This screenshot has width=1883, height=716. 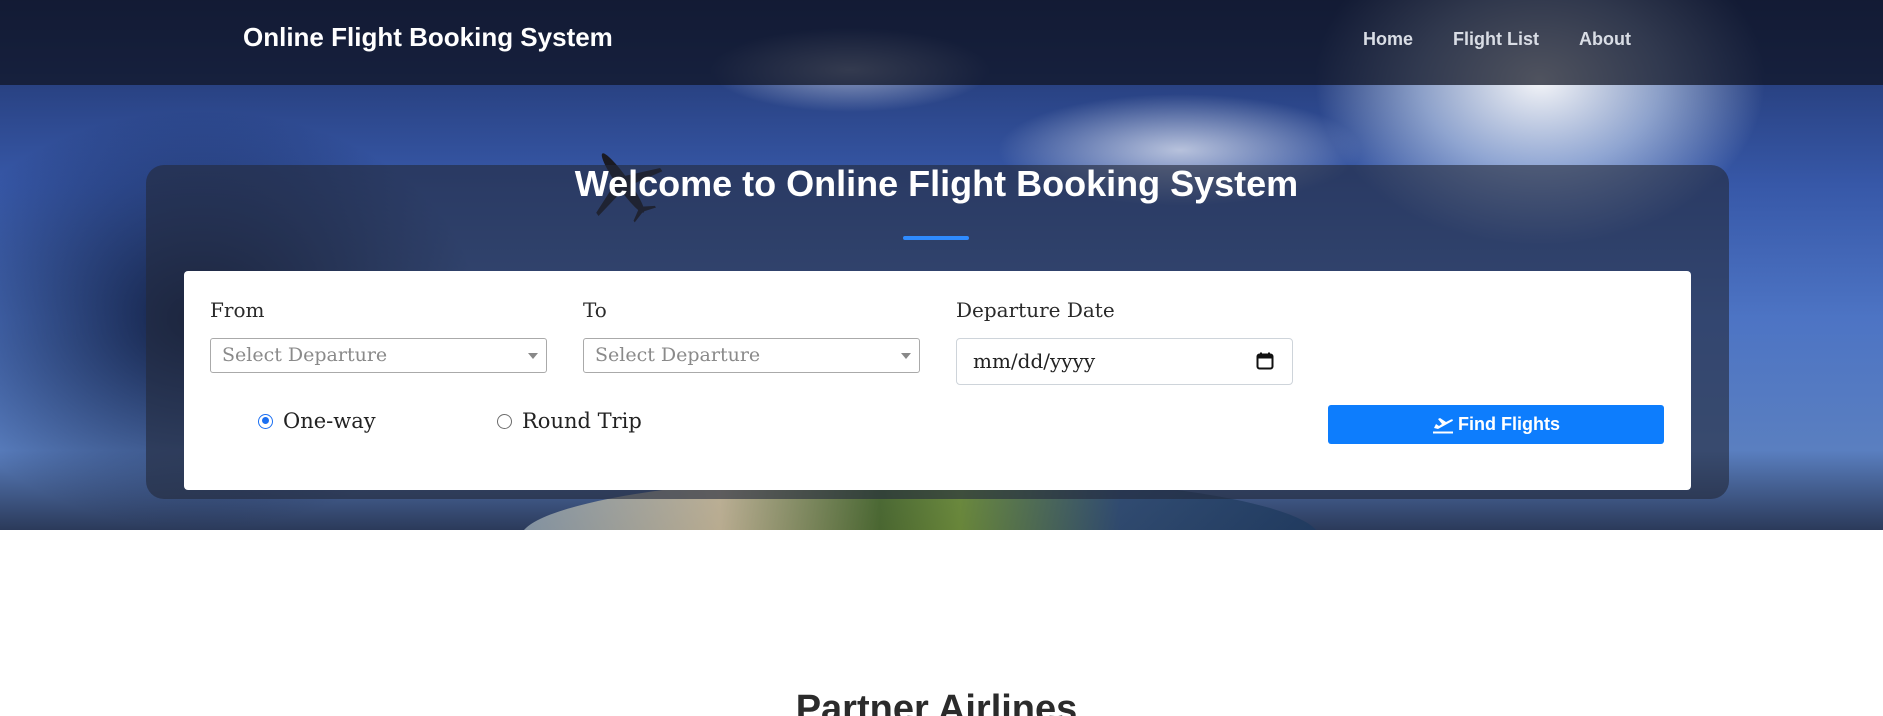 What do you see at coordinates (1124, 361) in the screenshot?
I see `departure-date-input: mm/dd/yyyy` at bounding box center [1124, 361].